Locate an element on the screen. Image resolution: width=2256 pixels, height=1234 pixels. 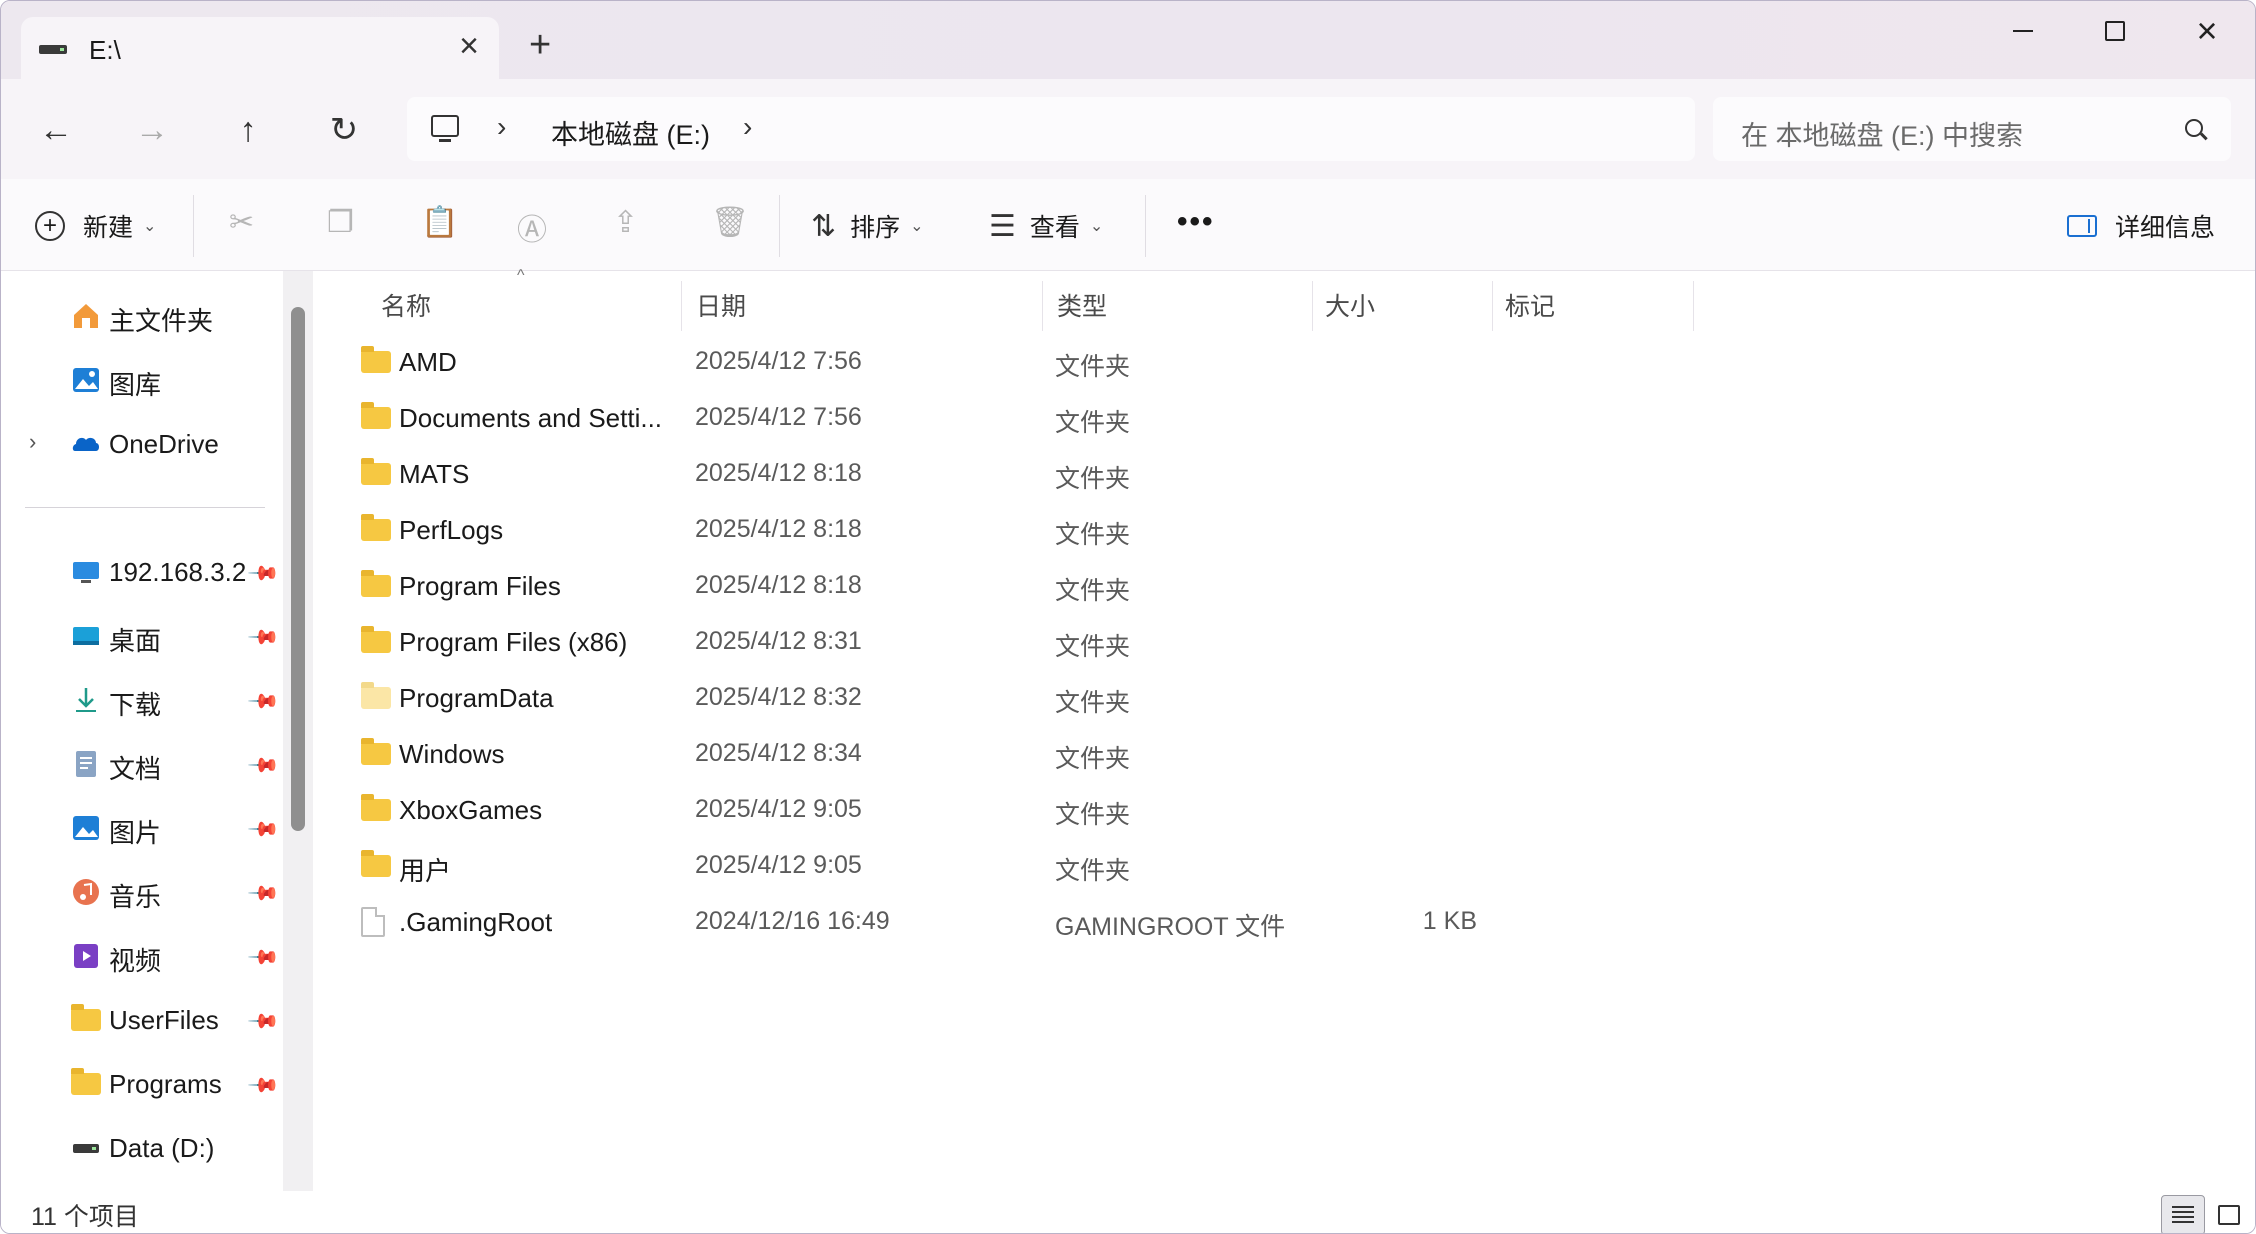
close-window-button: × is located at coordinates (2207, 31).